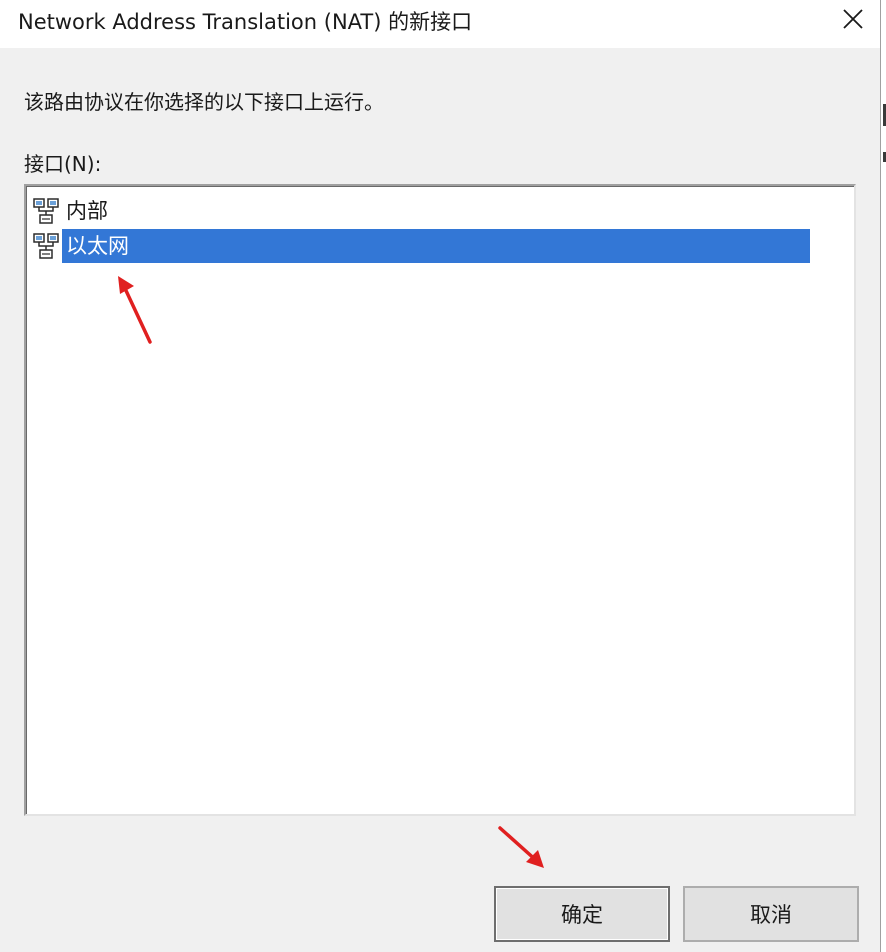 The height and width of the screenshot is (952, 886). What do you see at coordinates (87, 211) in the screenshot?
I see `interface-item-label: 内部` at bounding box center [87, 211].